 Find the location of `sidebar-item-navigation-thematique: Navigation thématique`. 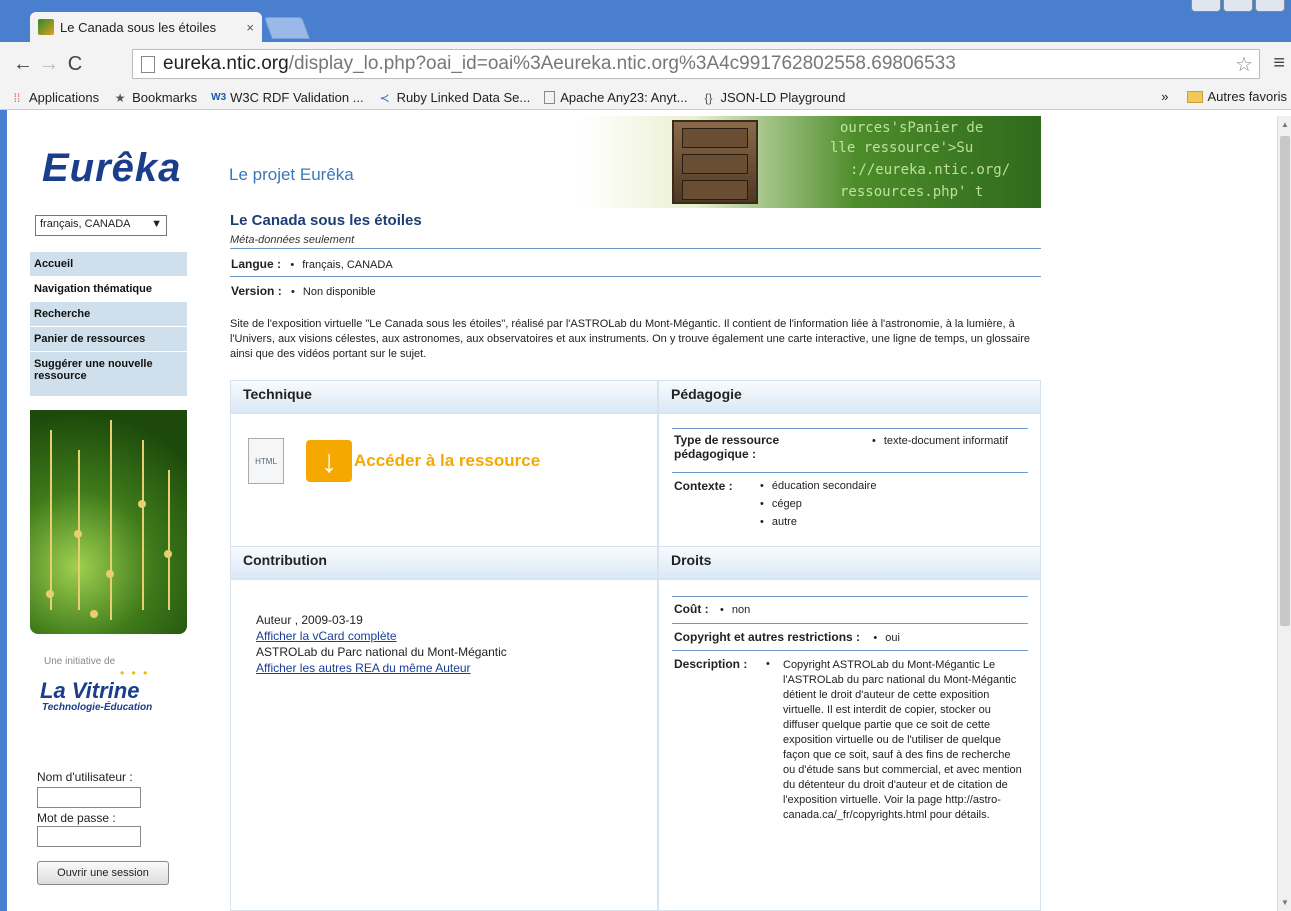

sidebar-item-navigation-thematique: Navigation thématique is located at coordinates (108, 289).